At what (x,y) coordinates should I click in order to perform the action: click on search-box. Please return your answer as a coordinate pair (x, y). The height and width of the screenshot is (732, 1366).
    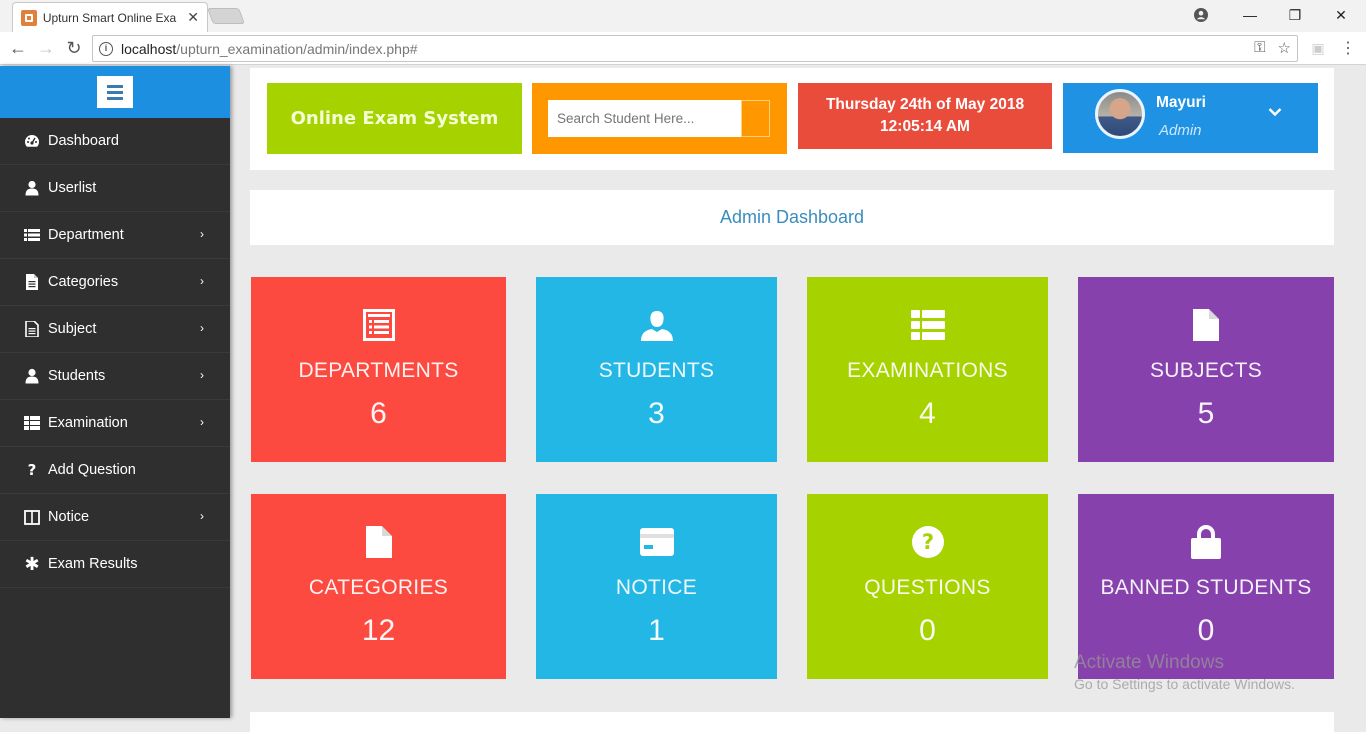
    Looking at the image, I should click on (659, 118).